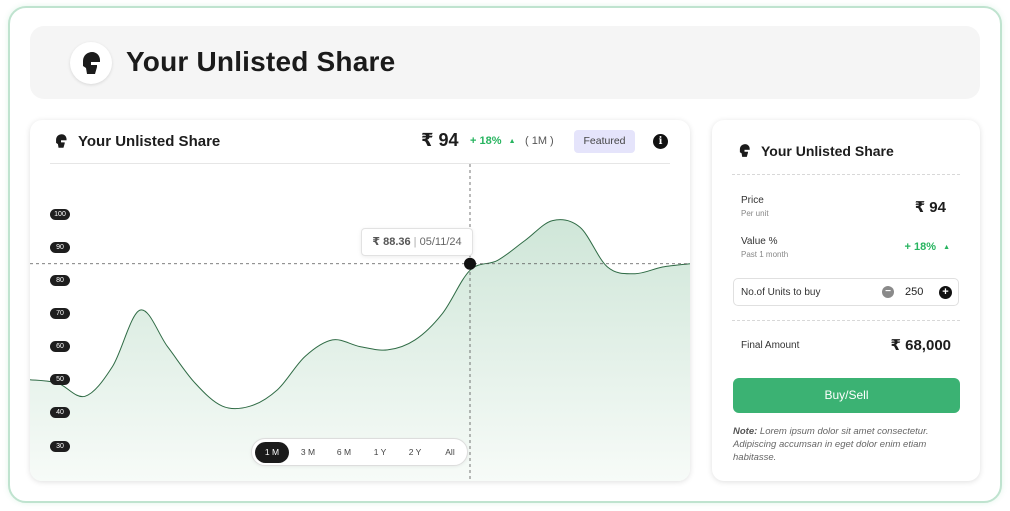  What do you see at coordinates (60, 280) in the screenshot?
I see `y-tick-label: 80` at bounding box center [60, 280].